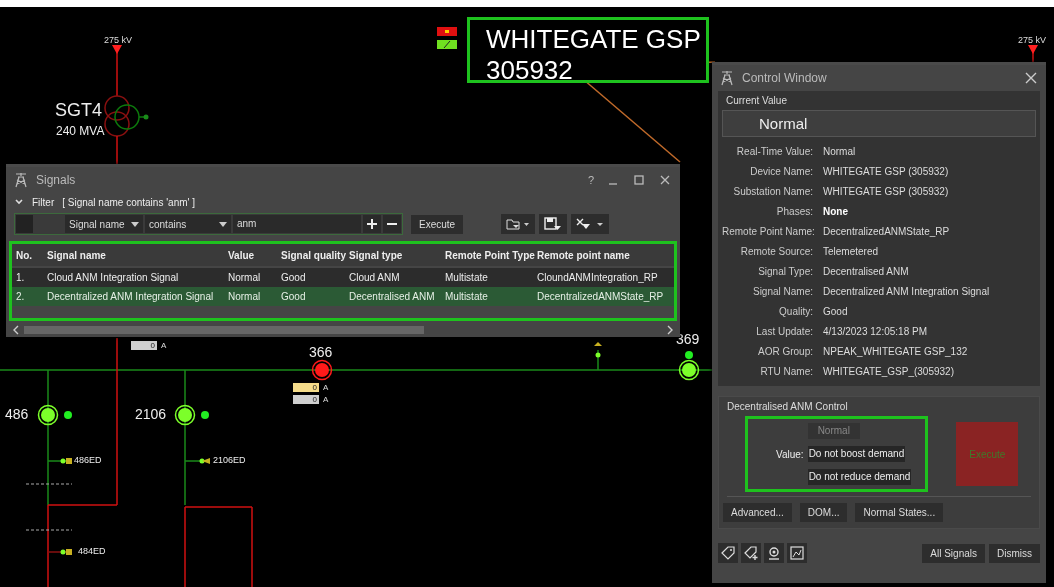  What do you see at coordinates (224, 330) in the screenshot?
I see `scrollbar-thumb` at bounding box center [224, 330].